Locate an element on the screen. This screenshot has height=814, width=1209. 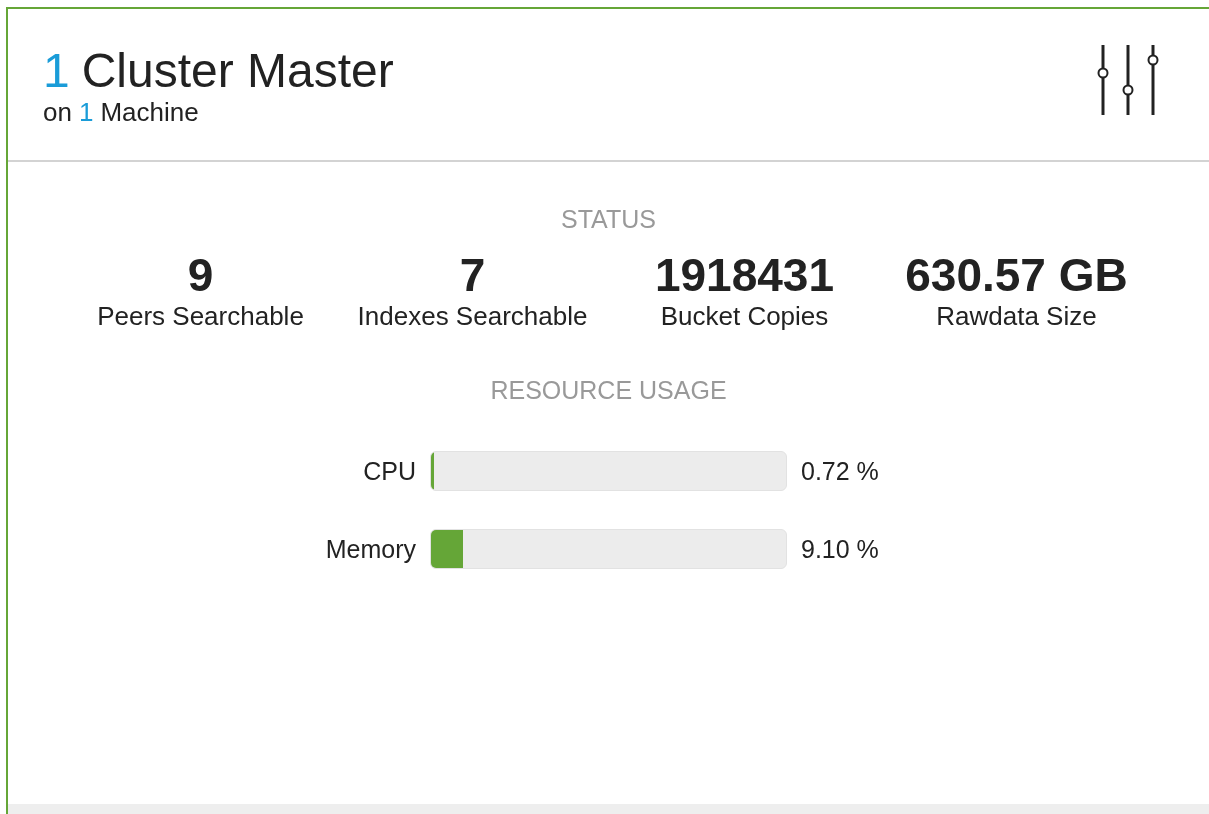
meter-reading: 9.10 % is located at coordinates (840, 549).